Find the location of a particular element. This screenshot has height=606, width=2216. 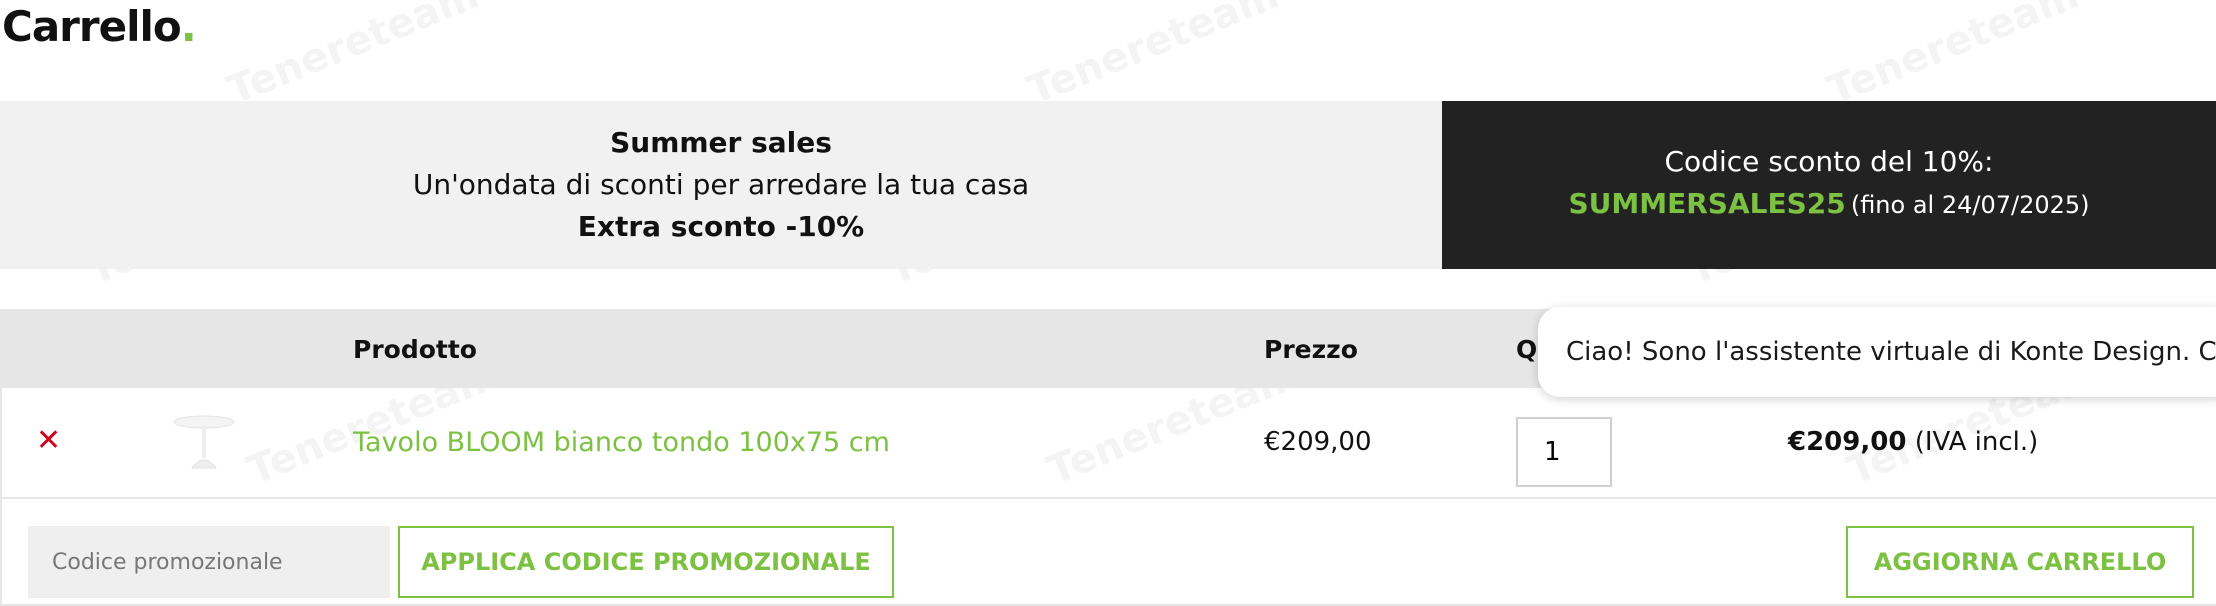

quantity-input is located at coordinates (1564, 452).